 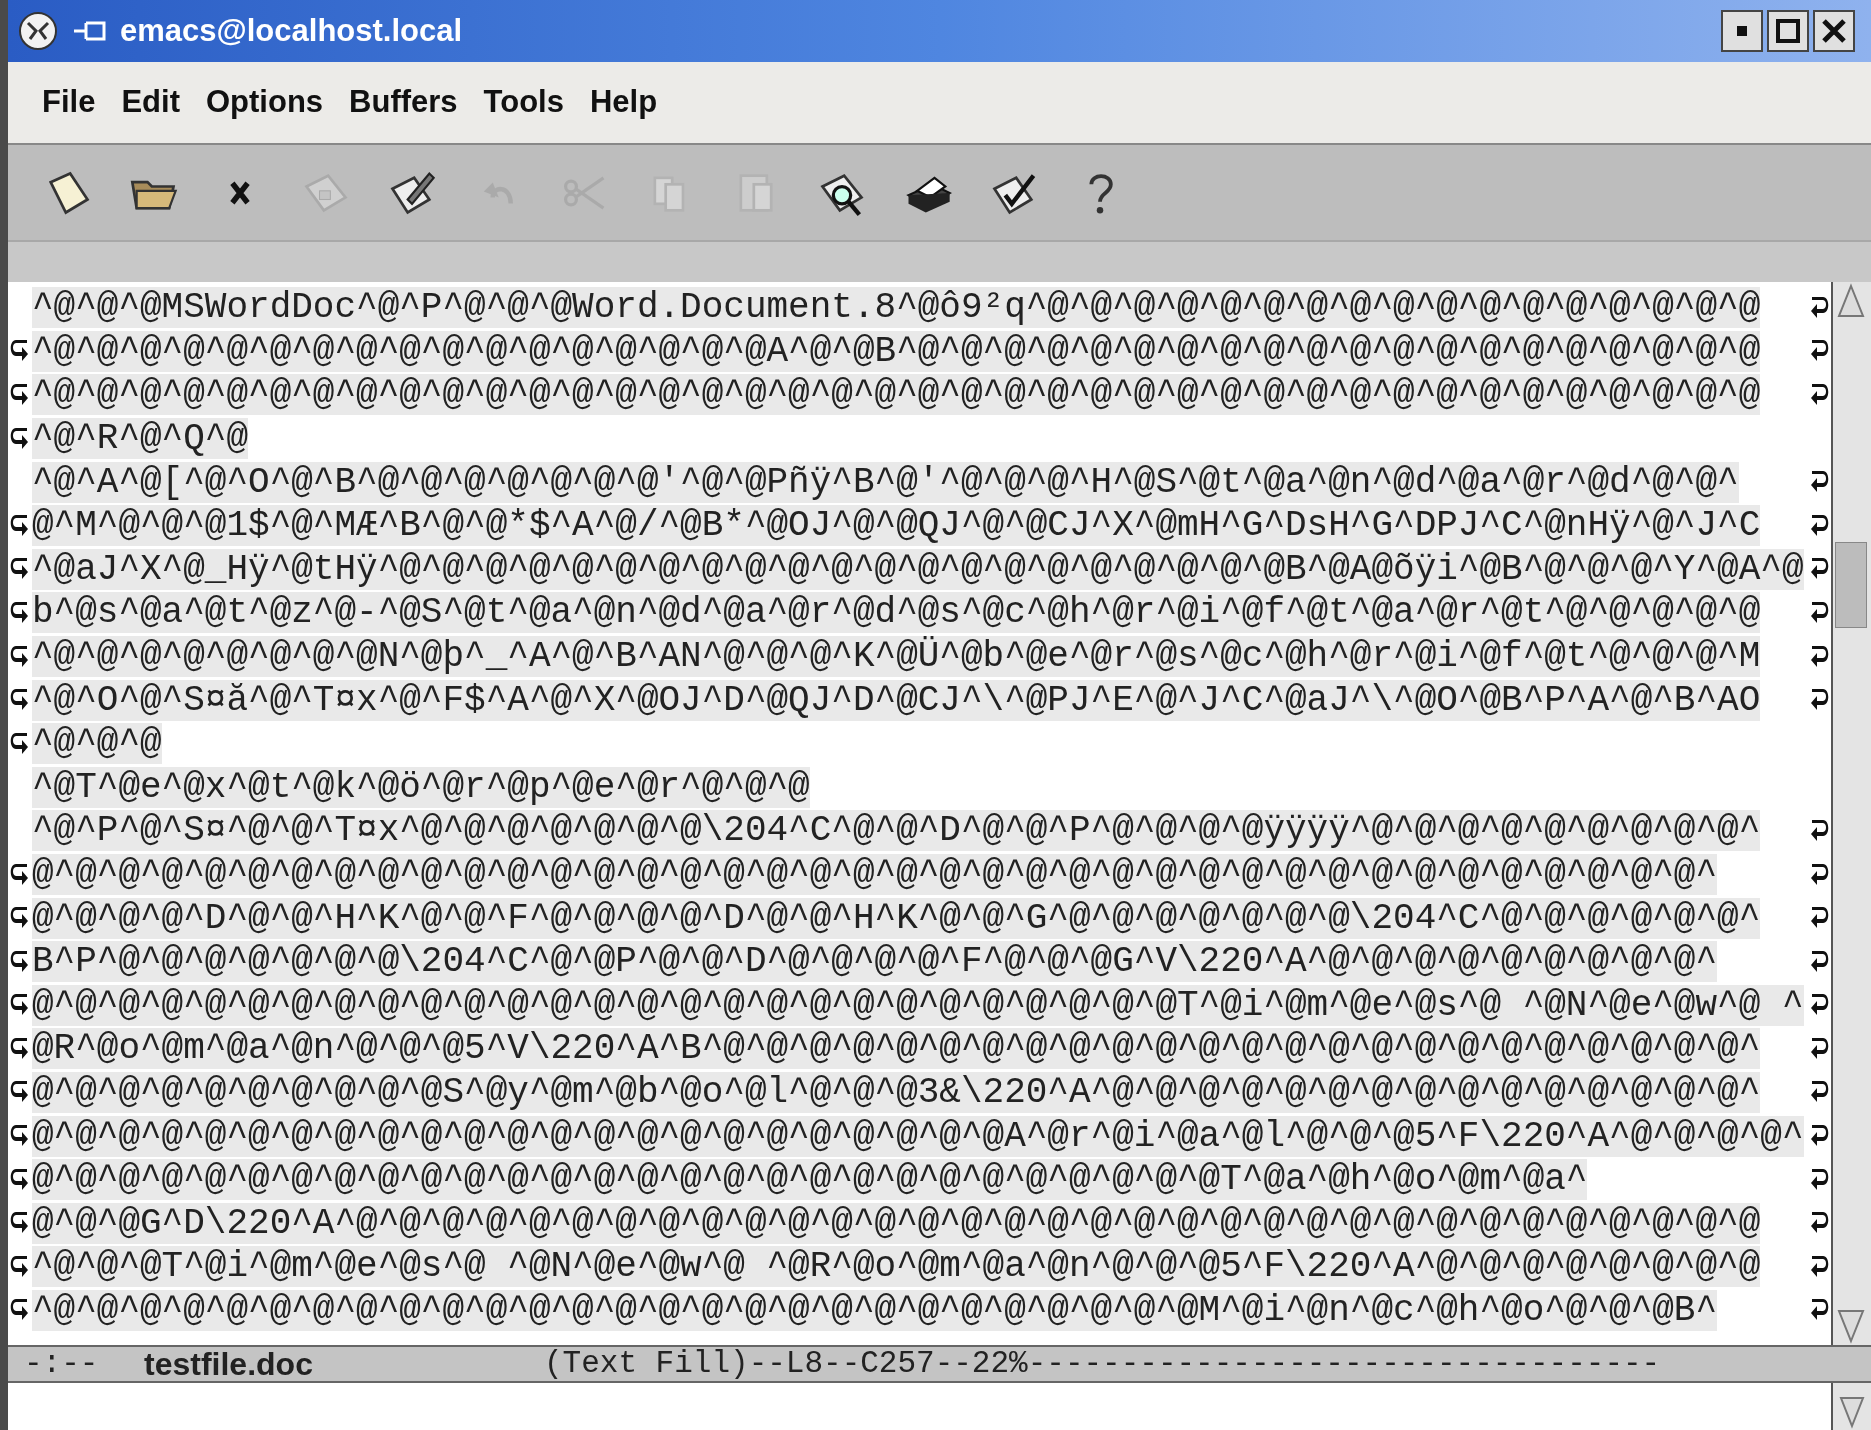 I want to click on modified-status: -:--, so click(x=62, y=1363).